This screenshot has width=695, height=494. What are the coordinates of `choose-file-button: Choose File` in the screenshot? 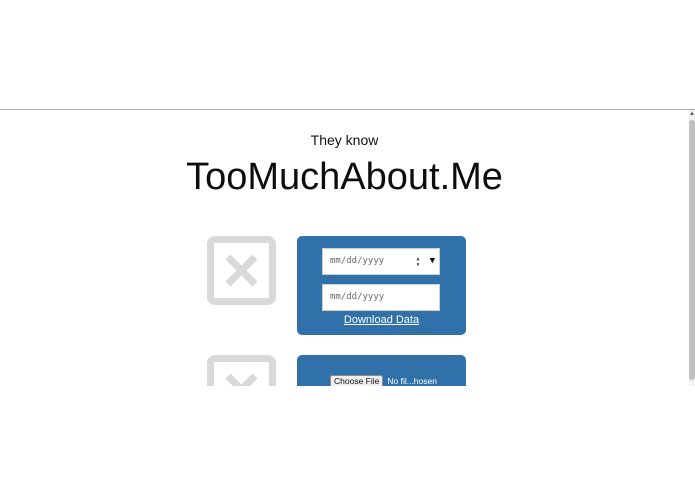 It's located at (357, 380).